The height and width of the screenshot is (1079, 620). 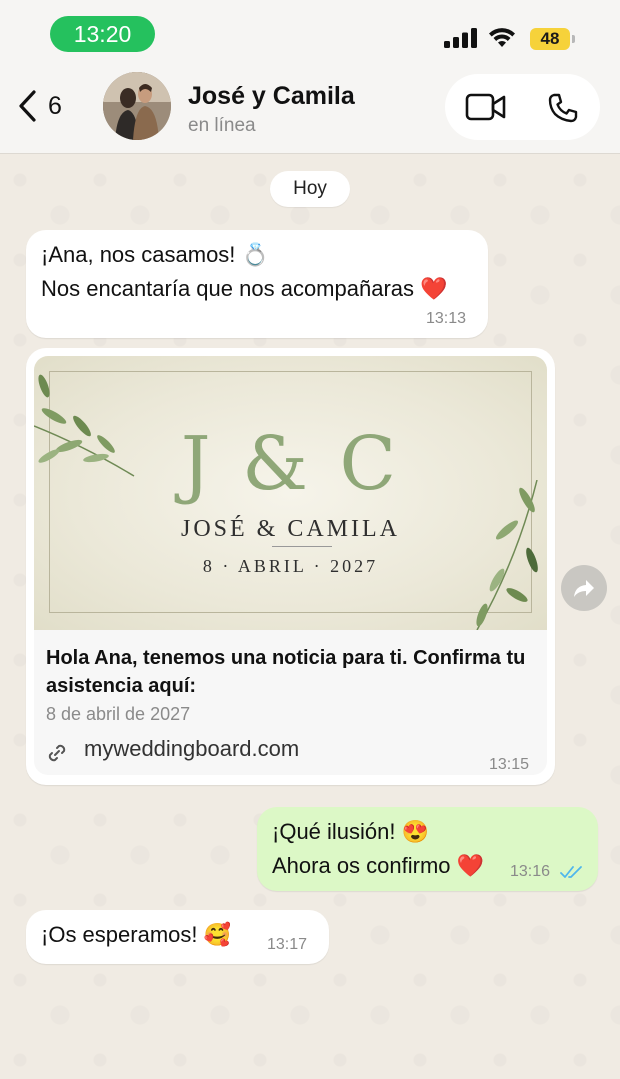 What do you see at coordinates (351, 831) in the screenshot?
I see `message-line: ¡Qué ilusión! 😍` at bounding box center [351, 831].